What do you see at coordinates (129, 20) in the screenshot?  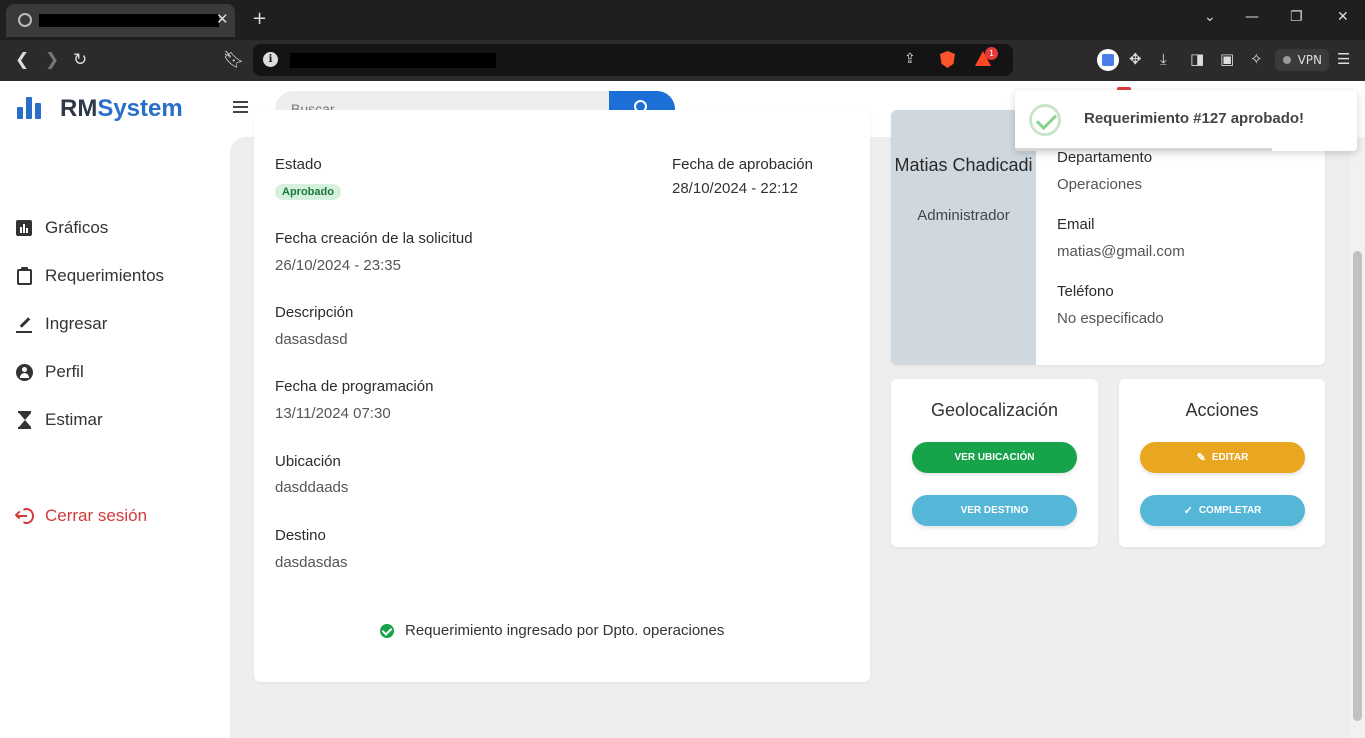 I see `tab-title-redacted` at bounding box center [129, 20].